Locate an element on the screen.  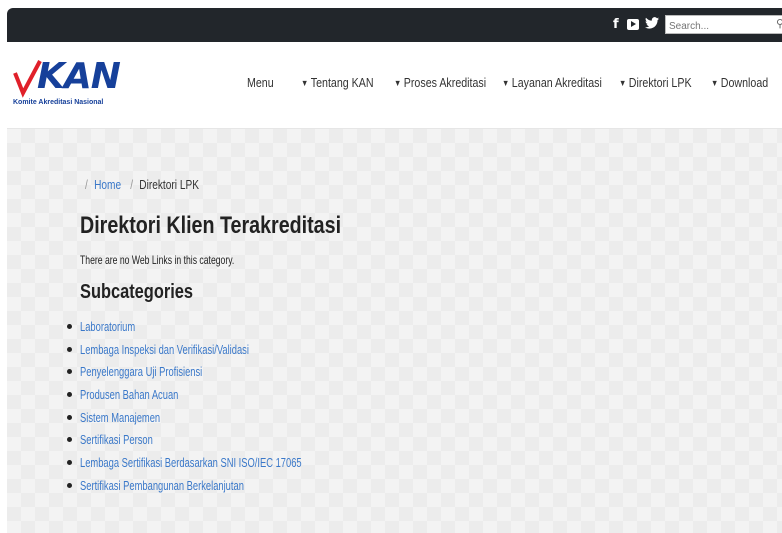
kan-logo: KAN Komite Akreditasi Nasional is located at coordinates (67, 86).